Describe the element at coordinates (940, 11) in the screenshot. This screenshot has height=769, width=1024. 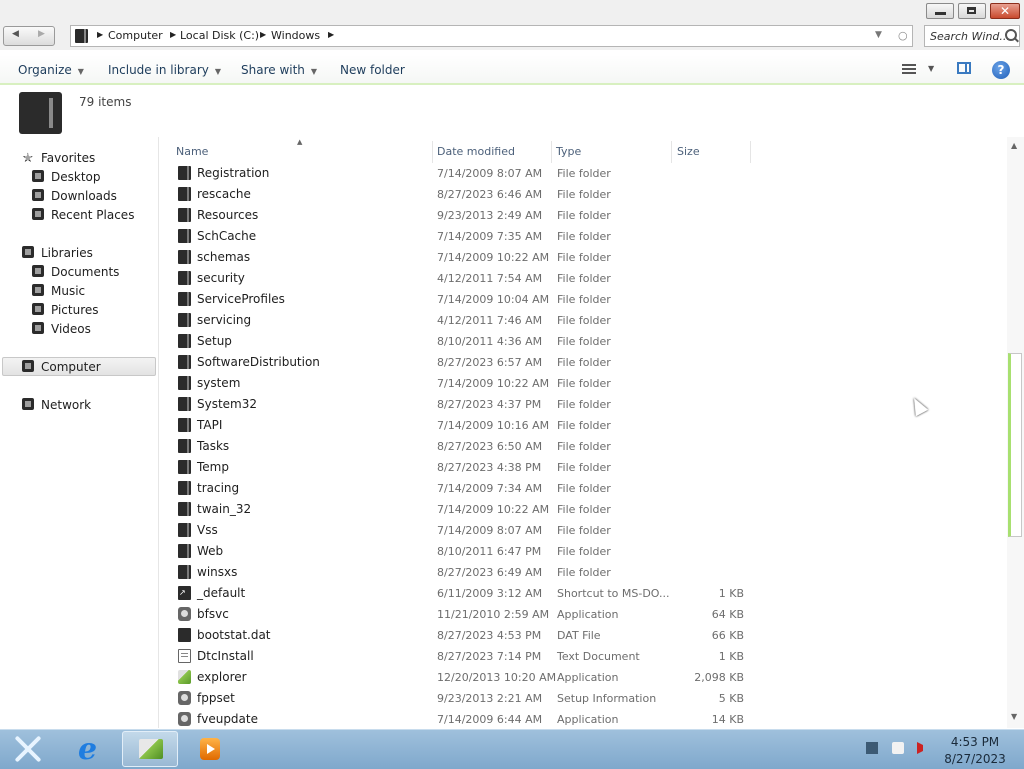
I see `minimize-button` at that location.